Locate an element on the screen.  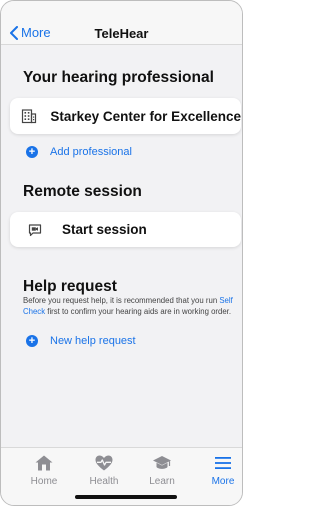
tab-home-label: Home is located at coordinates (44, 481).